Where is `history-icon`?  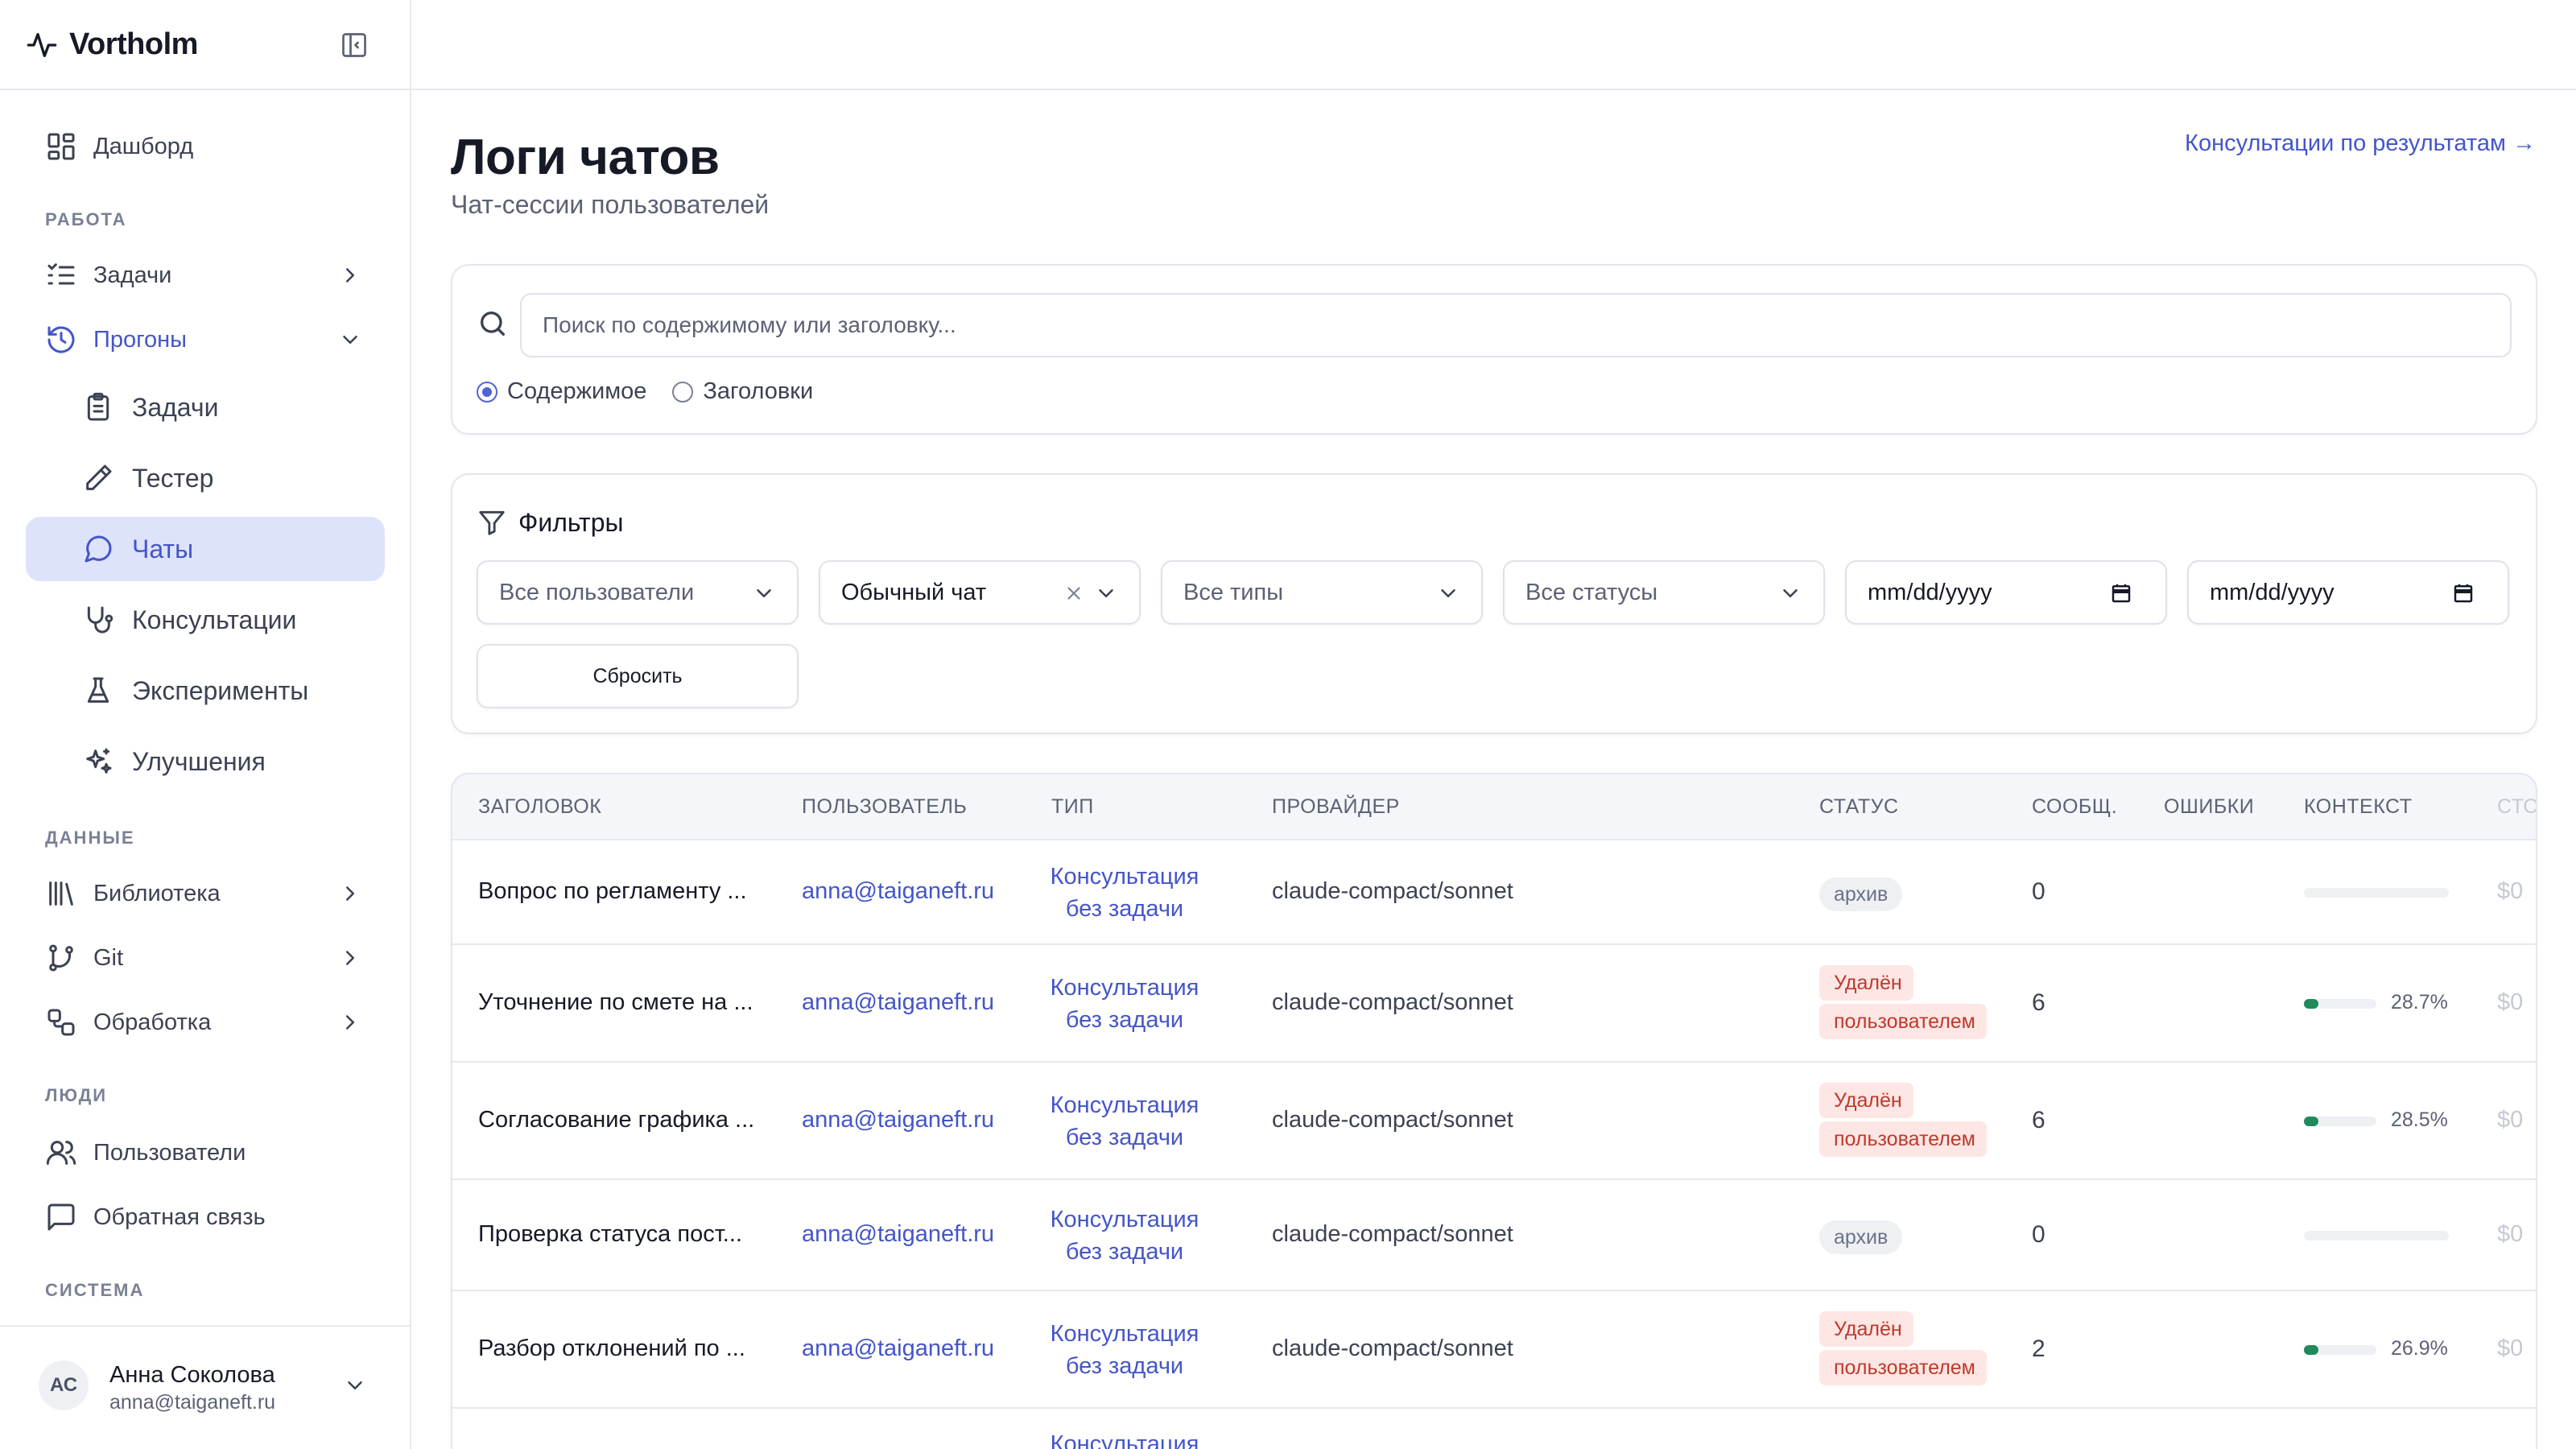 history-icon is located at coordinates (61, 340).